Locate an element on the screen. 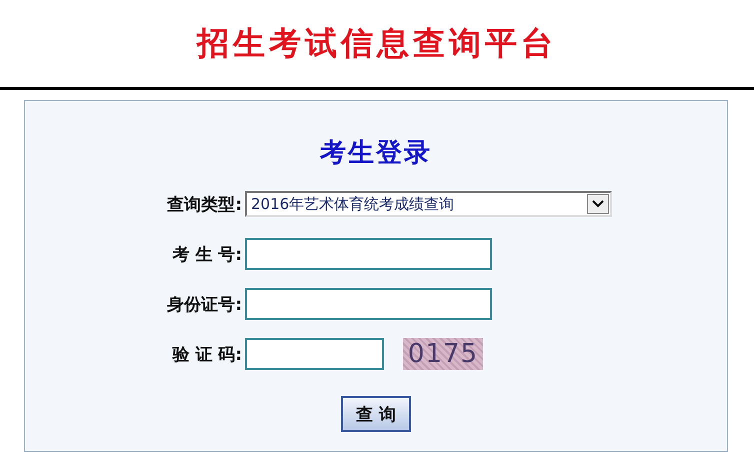  field-label: 查询类型: is located at coordinates (204, 205).